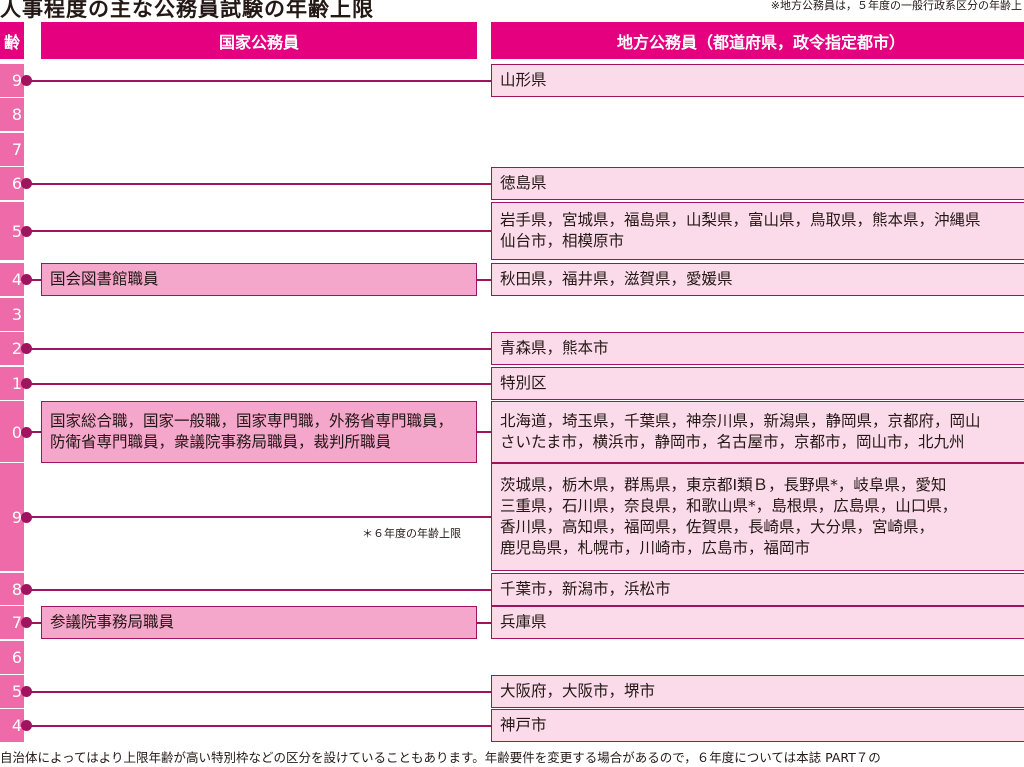  Describe the element at coordinates (757, 691) in the screenshot. I see `local-exam-box: 大阪府，大阪市，堺市` at that location.